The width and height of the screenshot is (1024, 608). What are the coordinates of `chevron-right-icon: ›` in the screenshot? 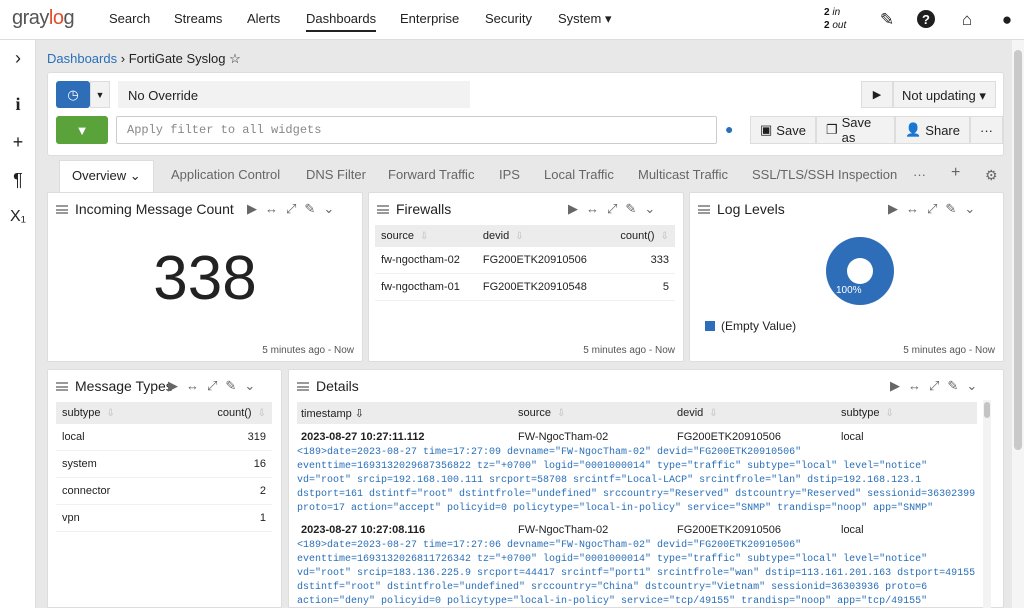 It's located at (18, 58).